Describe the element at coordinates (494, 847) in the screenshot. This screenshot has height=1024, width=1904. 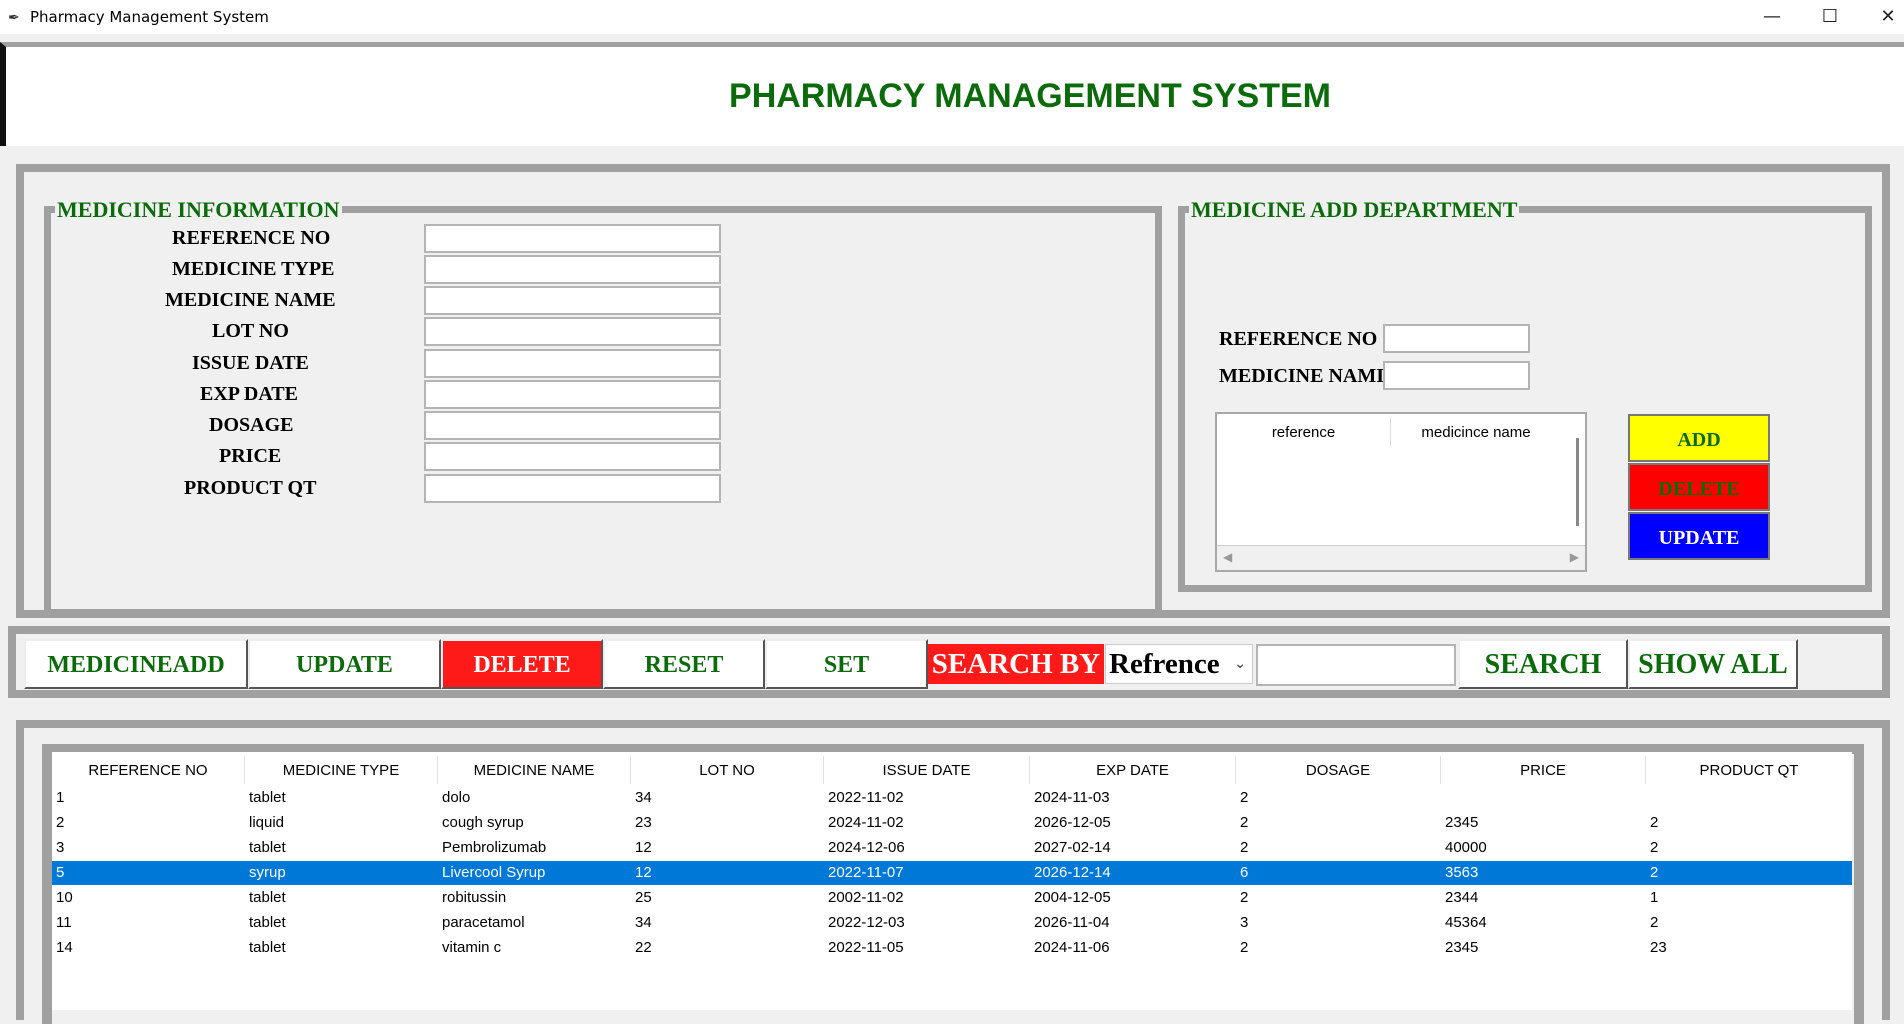
I see `cell-medicine-name: Pembrolizumab` at that location.